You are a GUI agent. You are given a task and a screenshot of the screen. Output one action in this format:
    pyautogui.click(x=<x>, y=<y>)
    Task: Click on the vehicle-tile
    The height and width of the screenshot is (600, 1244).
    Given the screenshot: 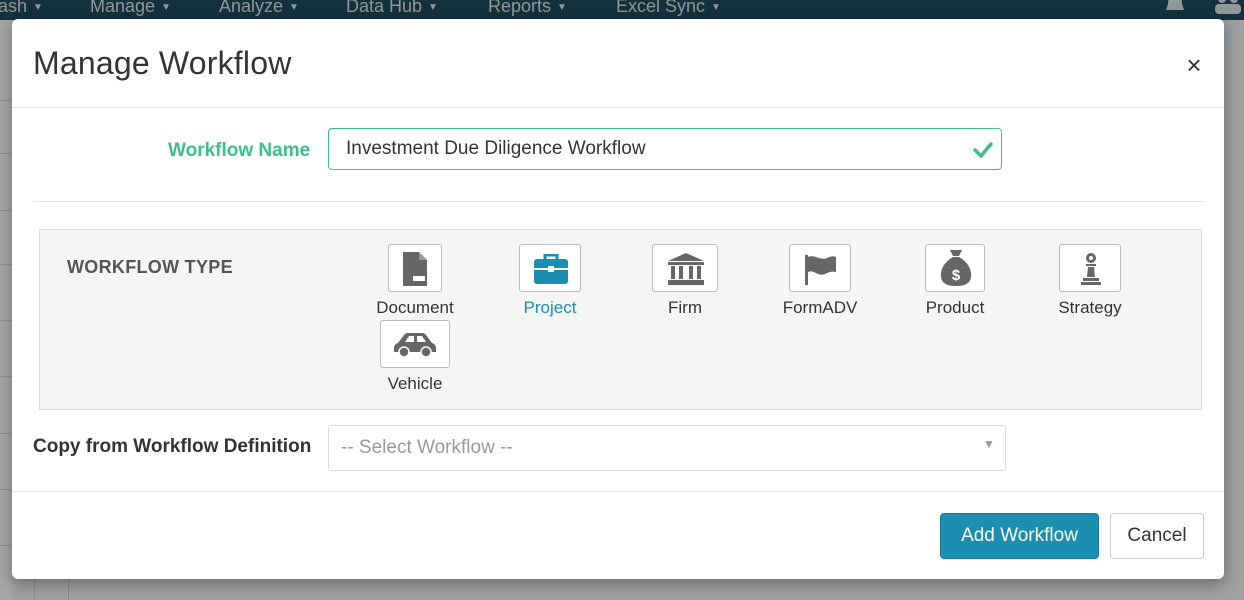 What is the action you would take?
    pyautogui.click(x=415, y=344)
    